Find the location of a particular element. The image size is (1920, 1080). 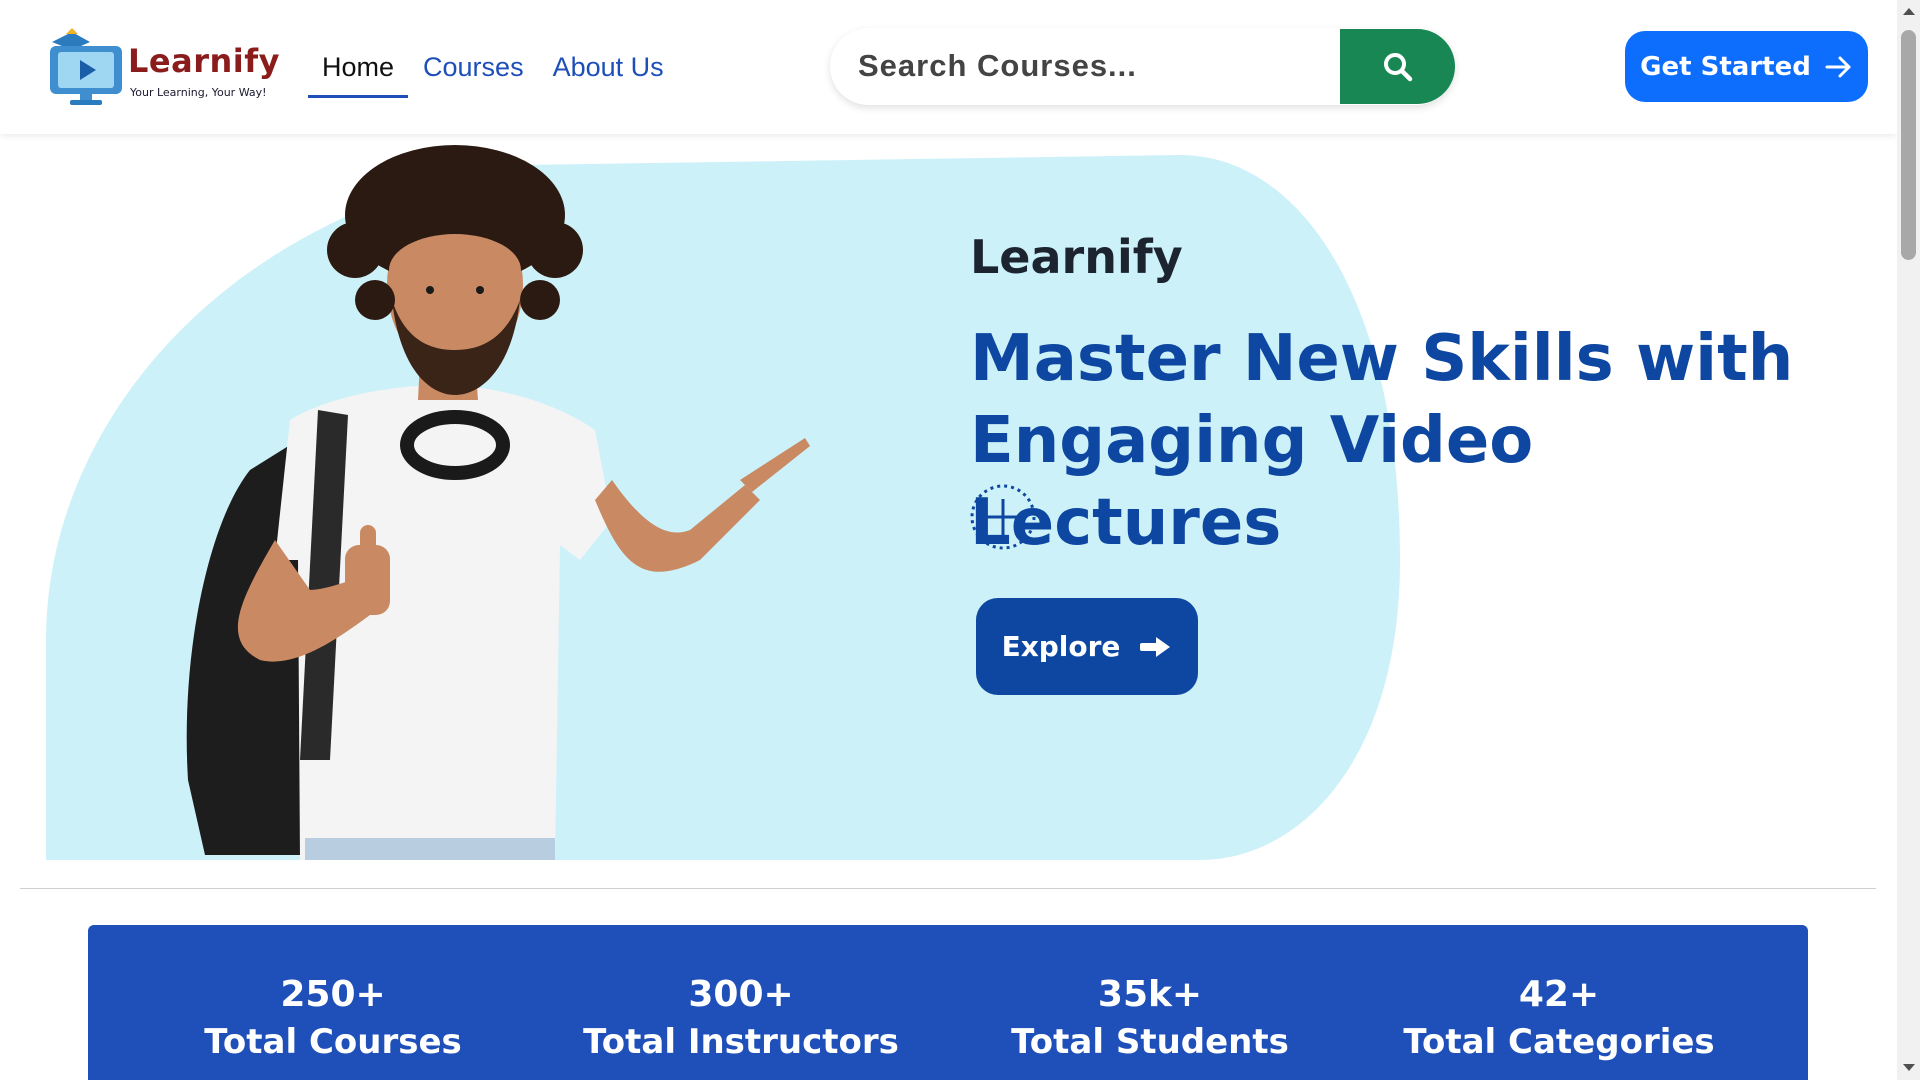

stat-label: Total Instructors is located at coordinates (741, 1042).